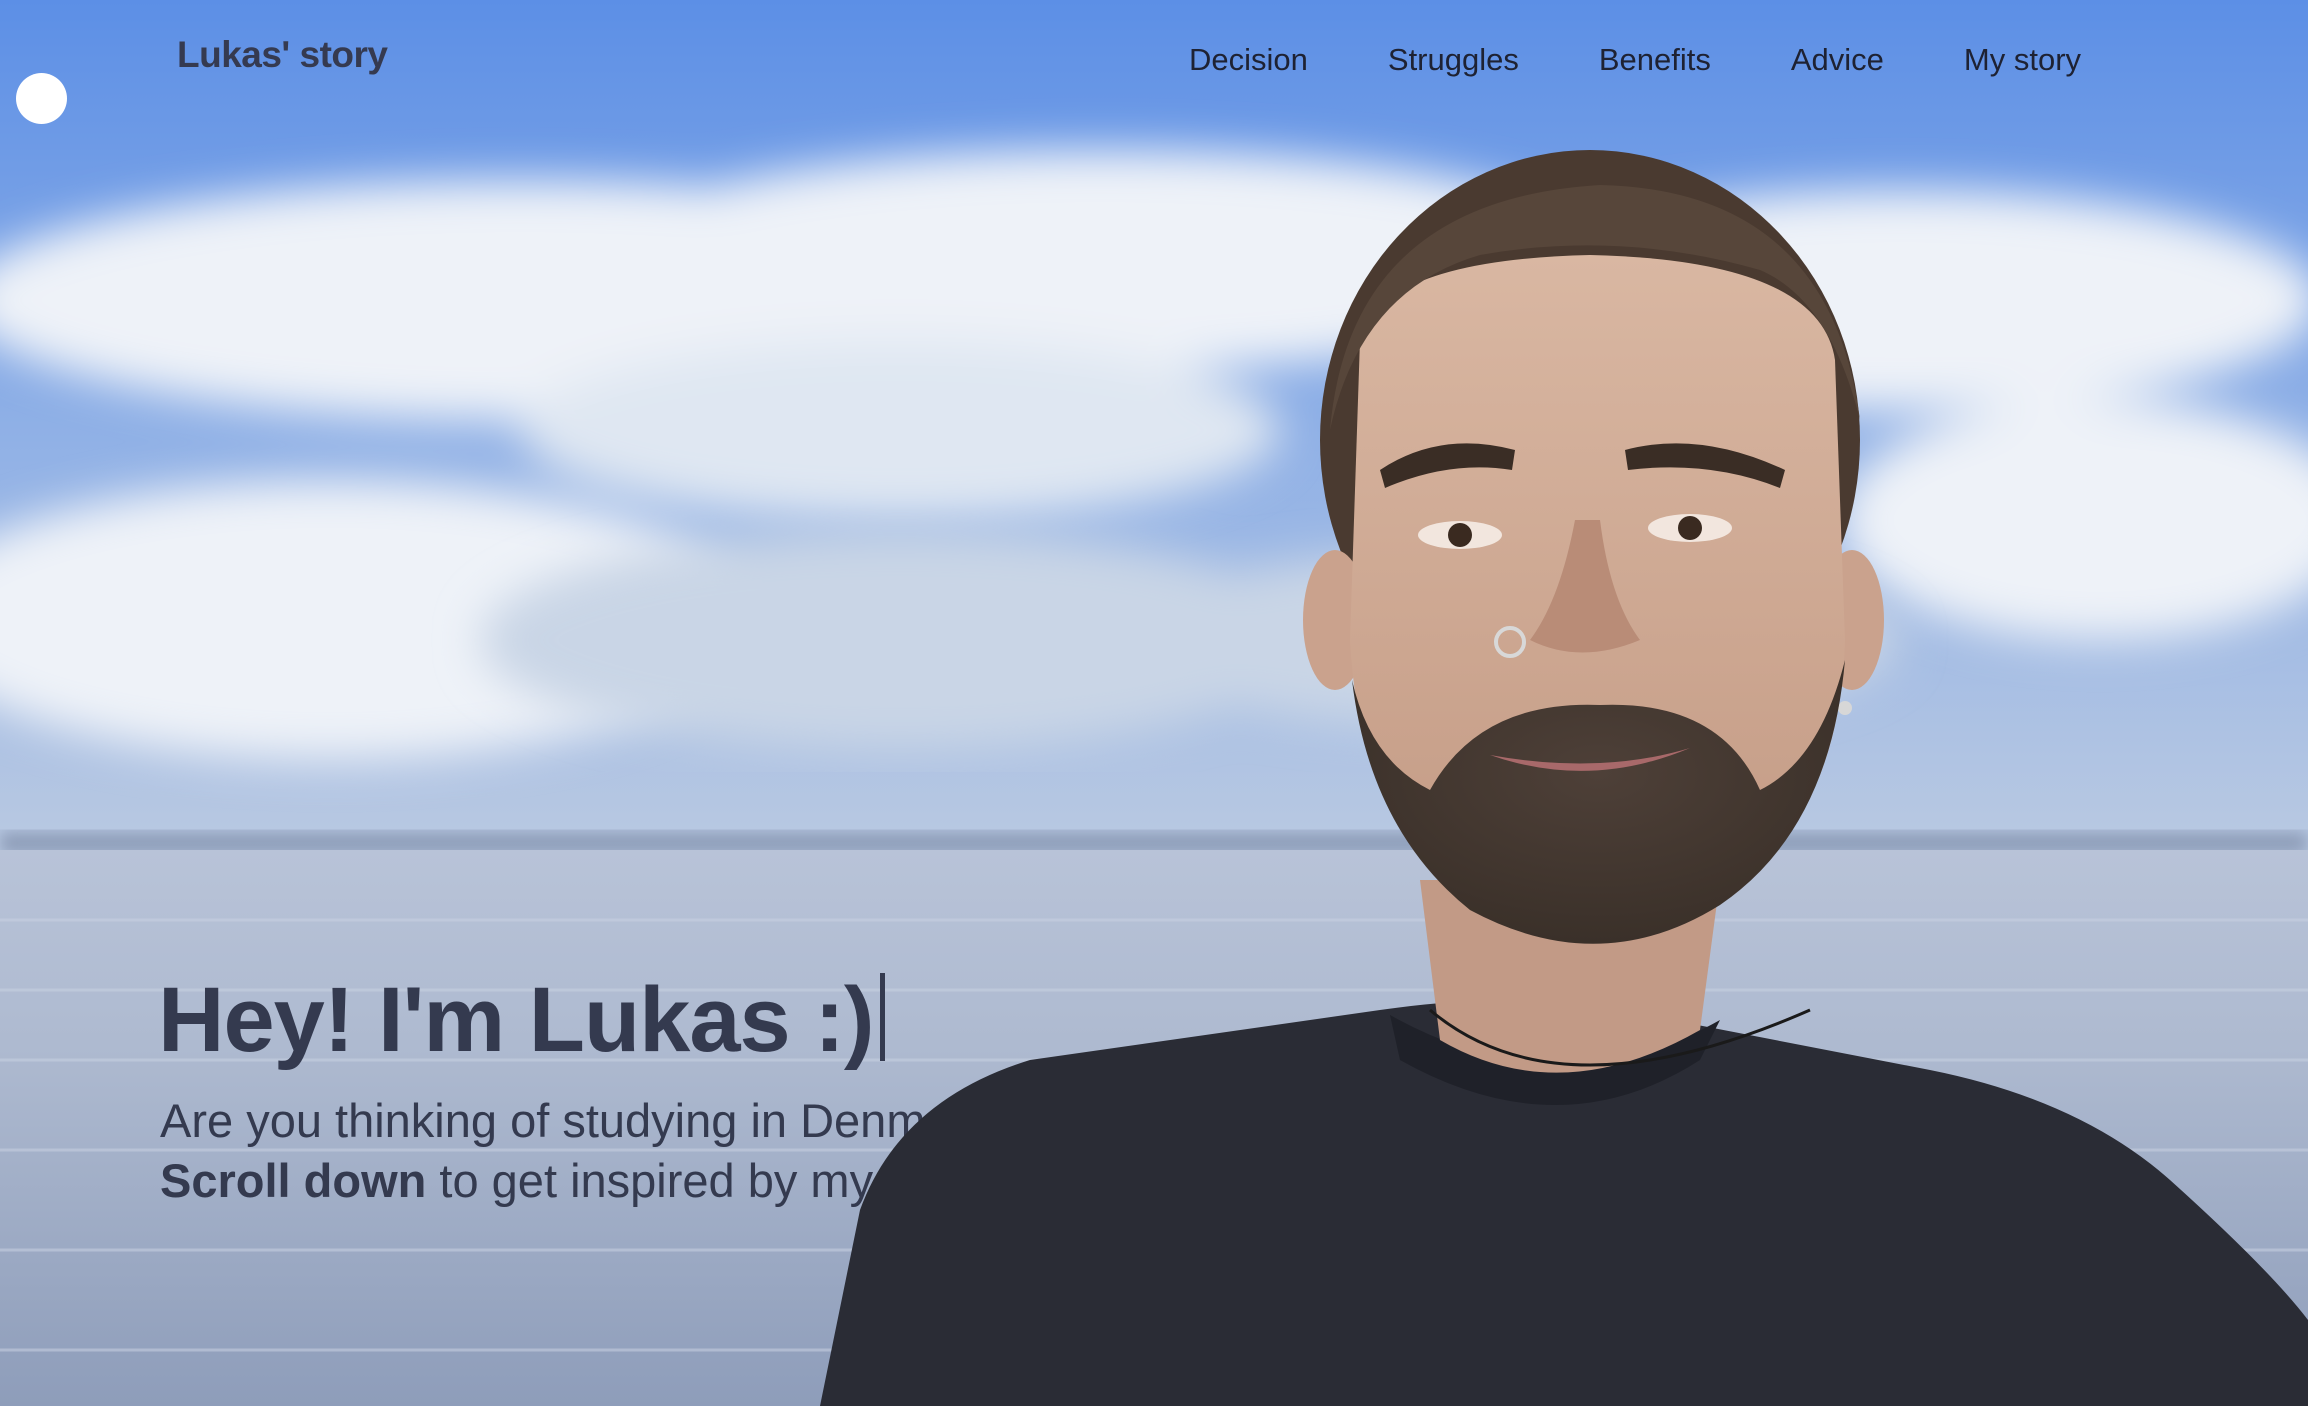 The height and width of the screenshot is (1406, 2308). I want to click on hero-cta-rest: to get inspired by my story, so click(707, 1180).